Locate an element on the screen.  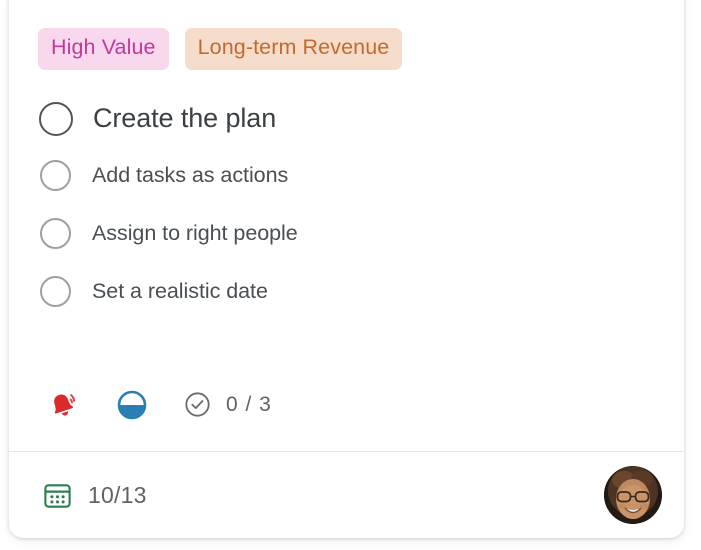
checklist-item-assign-to-right-people: Assign to right people is located at coordinates (346, 234).